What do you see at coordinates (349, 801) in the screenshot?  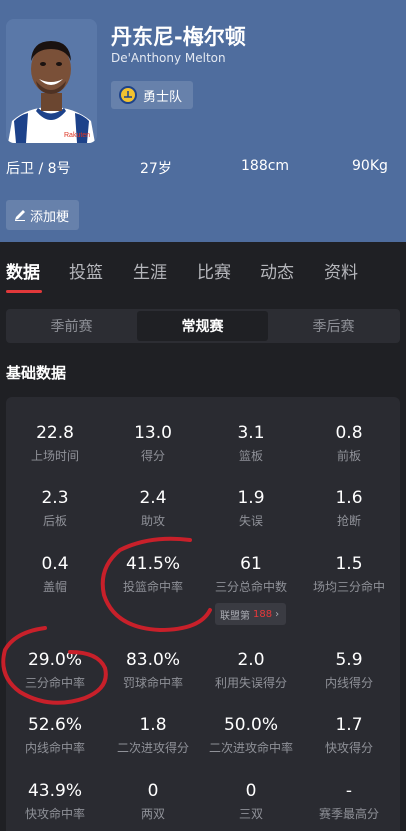 I see `stat-cell: - 赛季最高分` at bounding box center [349, 801].